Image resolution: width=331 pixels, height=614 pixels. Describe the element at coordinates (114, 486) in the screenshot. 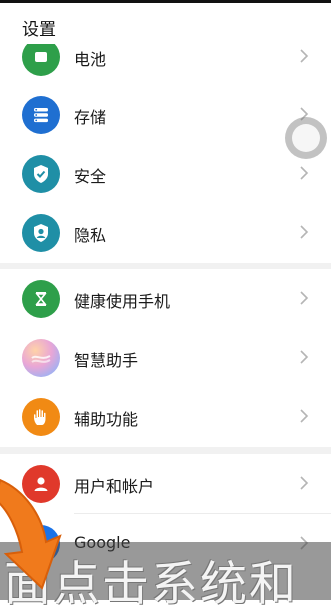

I see `settings-item-label: 用户和帐户` at that location.